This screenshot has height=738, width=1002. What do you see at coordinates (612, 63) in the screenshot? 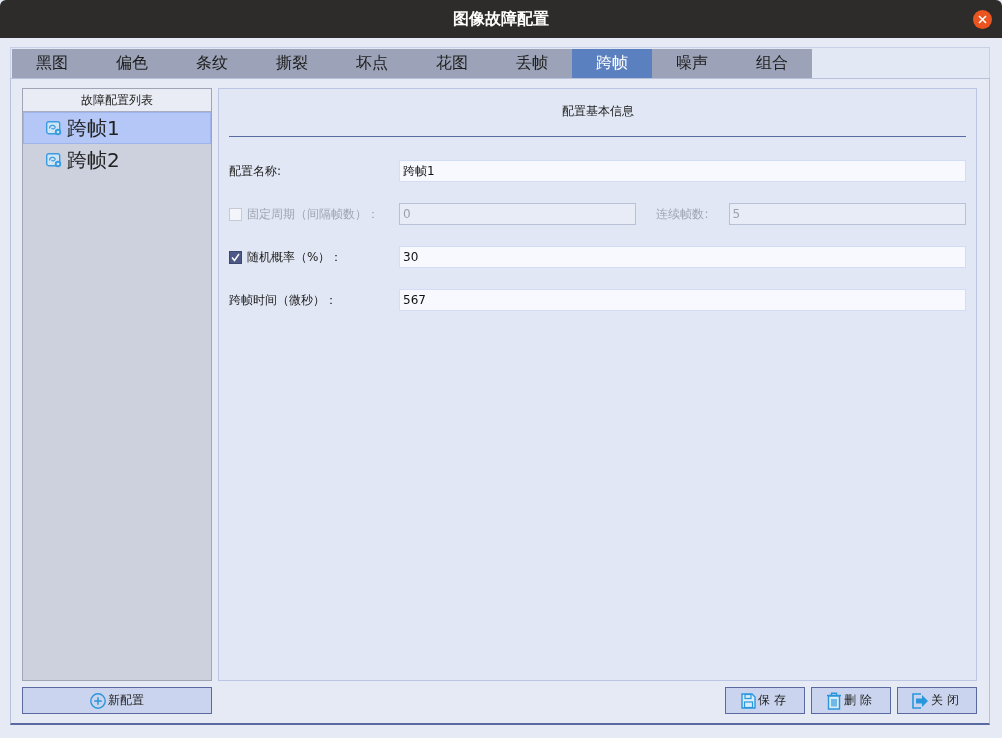
I see `tab: 跨帧` at bounding box center [612, 63].